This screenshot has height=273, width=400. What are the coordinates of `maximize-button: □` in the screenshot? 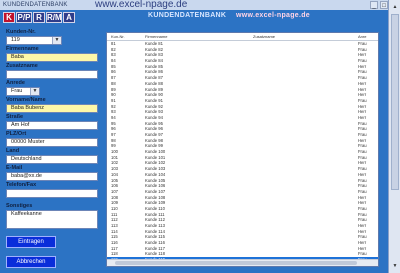 It's located at (384, 5).